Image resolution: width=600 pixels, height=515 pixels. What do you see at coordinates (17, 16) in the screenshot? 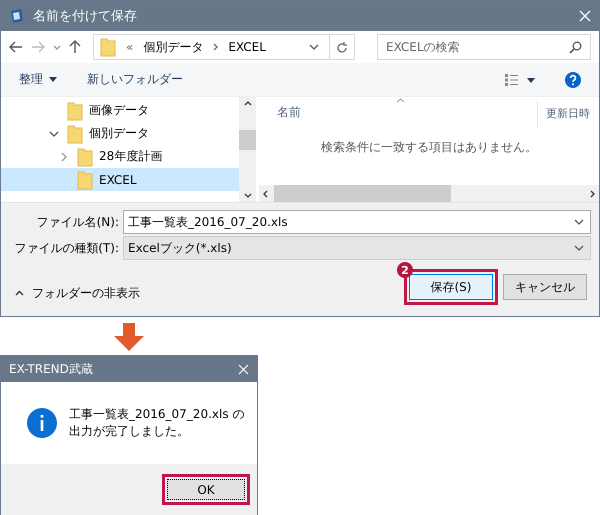
I see `app-icon` at bounding box center [17, 16].